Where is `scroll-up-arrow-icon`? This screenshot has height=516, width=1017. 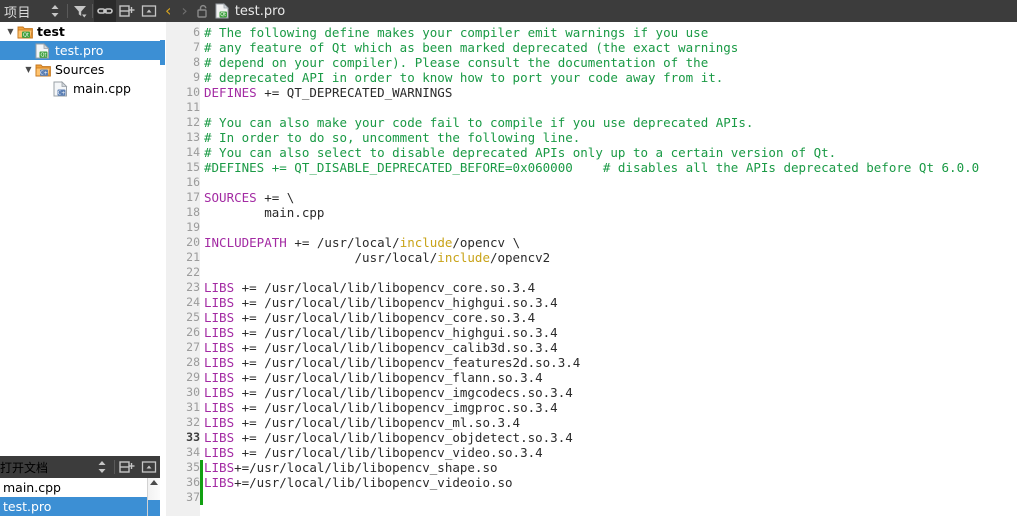
scroll-up-arrow-icon is located at coordinates (154, 482).